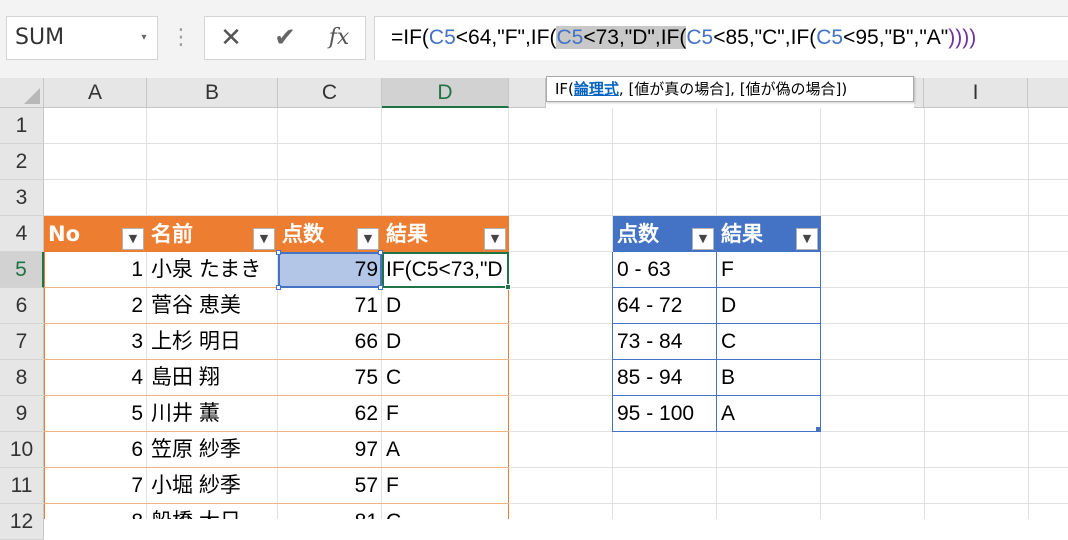 The image size is (1068, 540). What do you see at coordinates (95, 342) in the screenshot?
I see `table1-cell-no: 3` at bounding box center [95, 342].